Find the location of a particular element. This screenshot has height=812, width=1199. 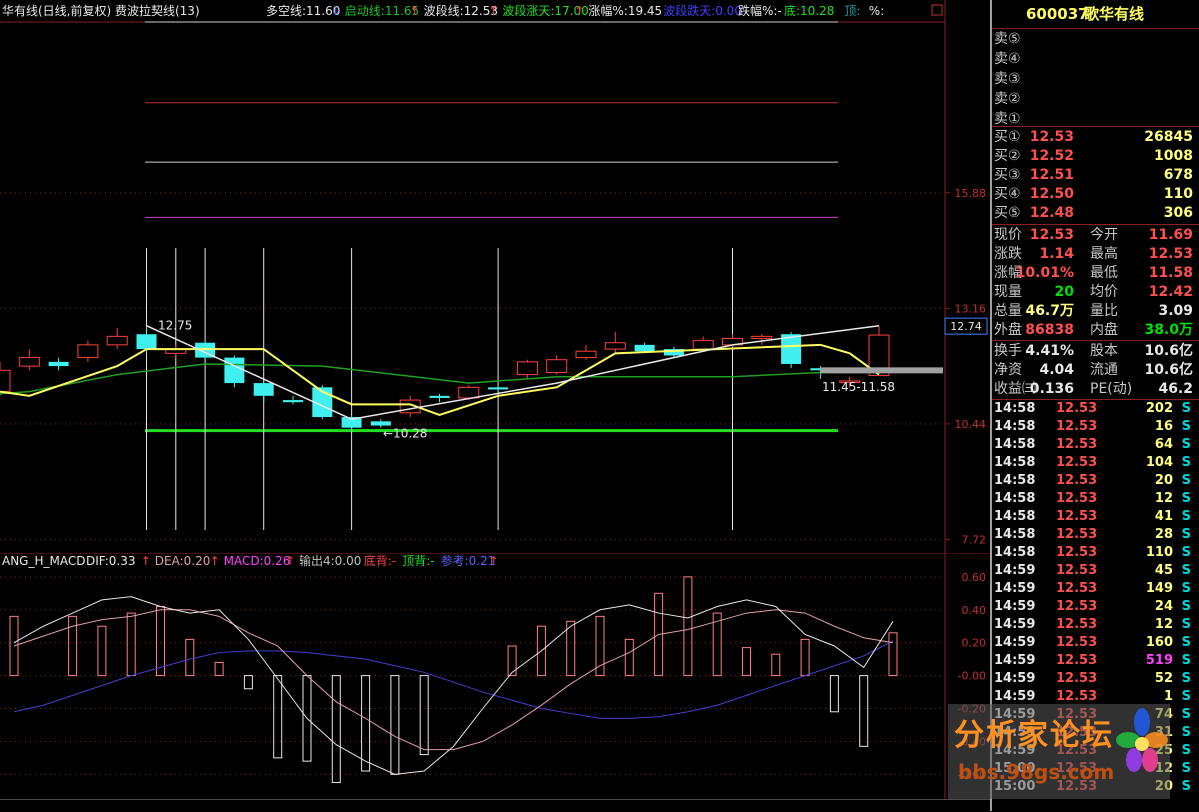

tick-row: 14:58 12.53 20 S is located at coordinates (1095, 481).